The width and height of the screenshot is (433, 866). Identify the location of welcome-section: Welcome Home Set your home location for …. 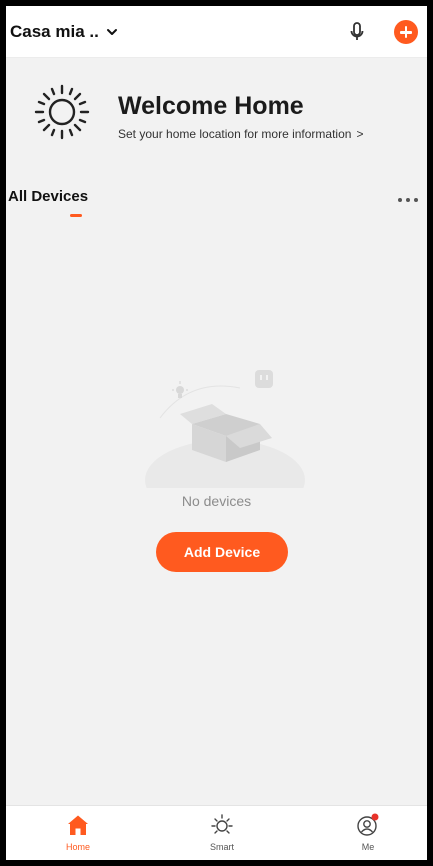
(225, 115).